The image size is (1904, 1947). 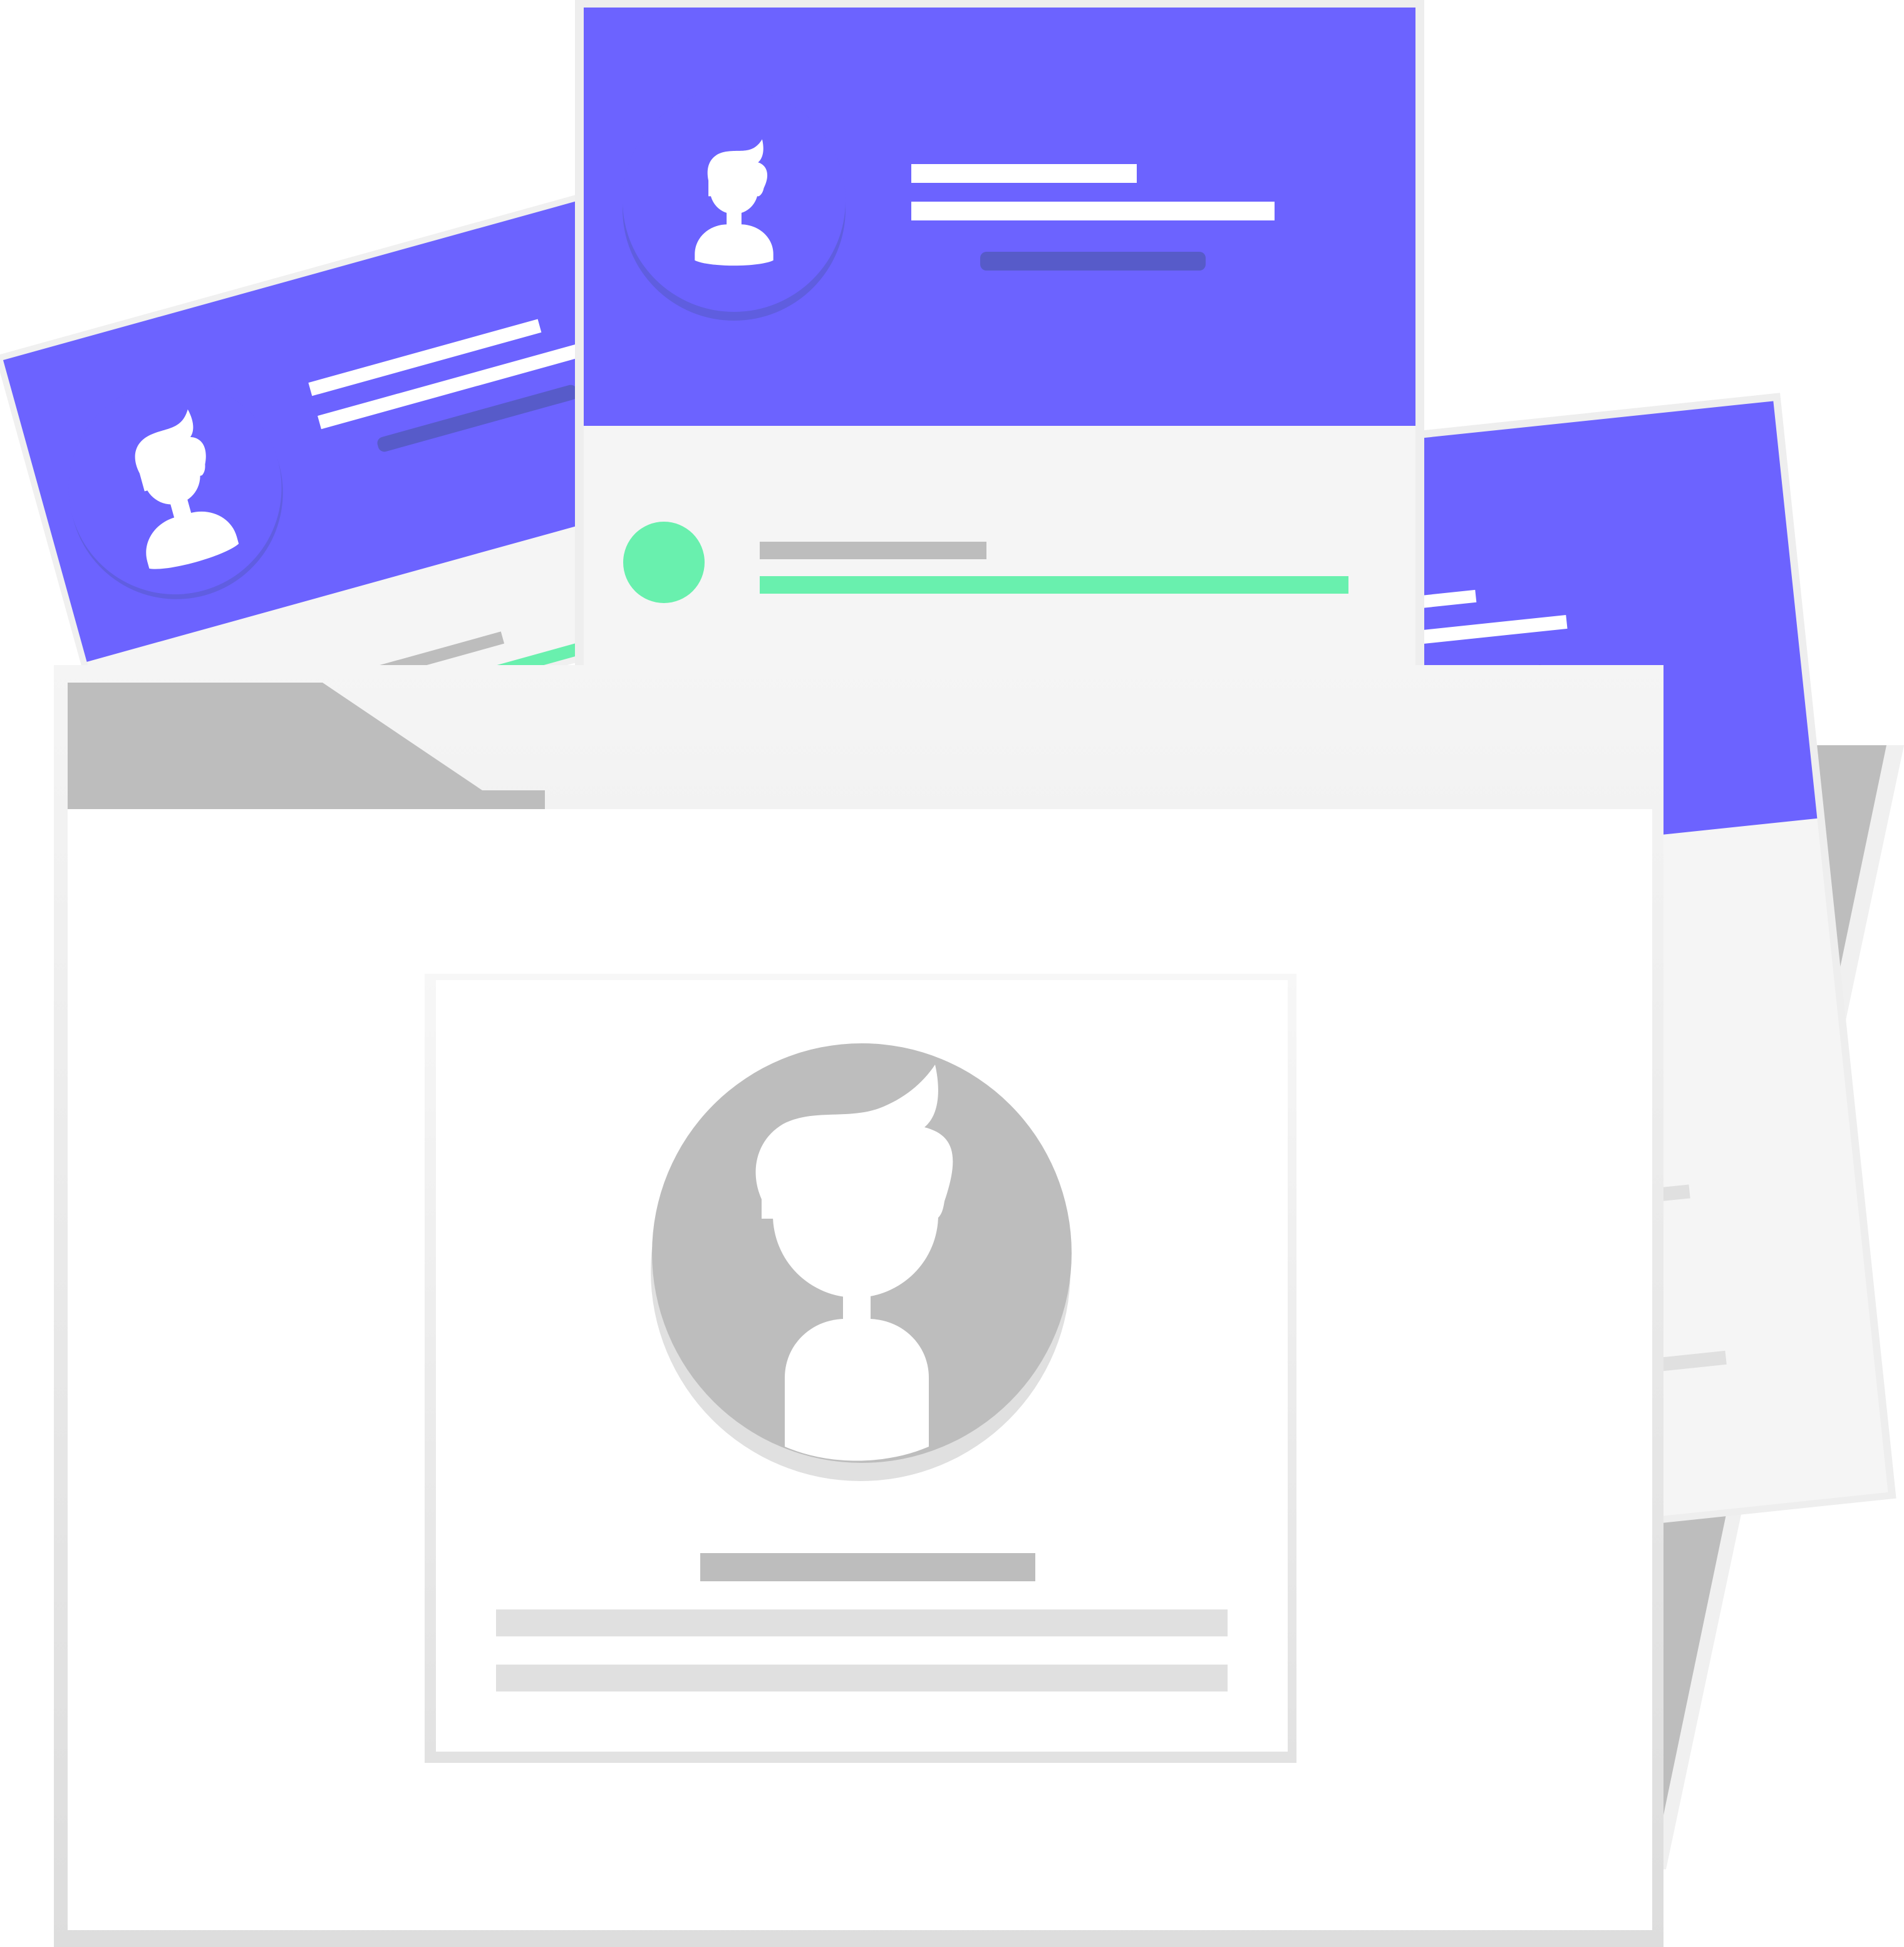 I want to click on status-dot-icon, so click(x=664, y=562).